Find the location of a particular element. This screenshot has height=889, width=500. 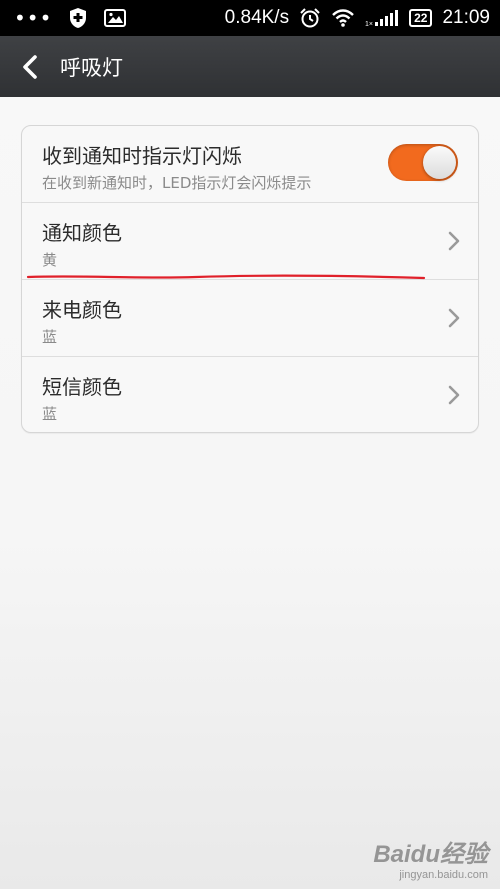

watermark-url: jingyan.baidu.com is located at coordinates (443, 875).